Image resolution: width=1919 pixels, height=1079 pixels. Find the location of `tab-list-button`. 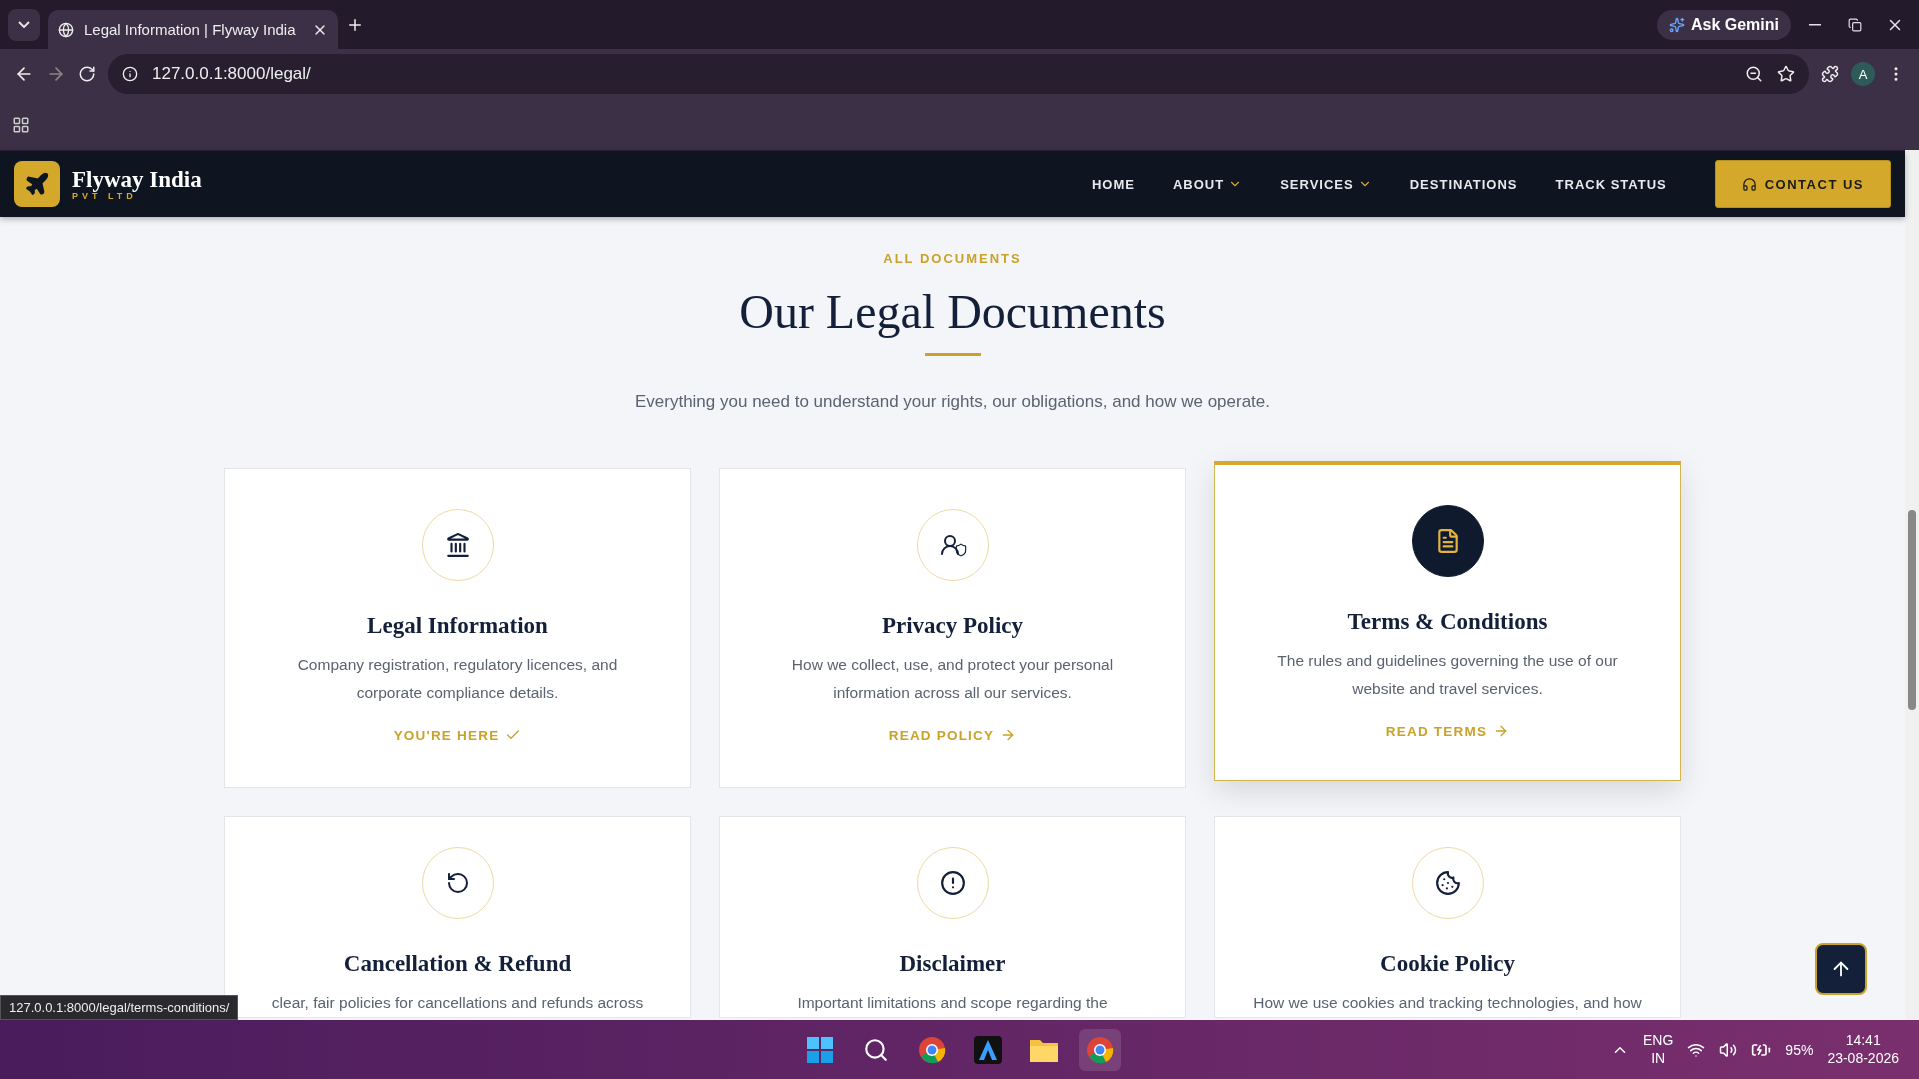

tab-list-button is located at coordinates (24, 24).